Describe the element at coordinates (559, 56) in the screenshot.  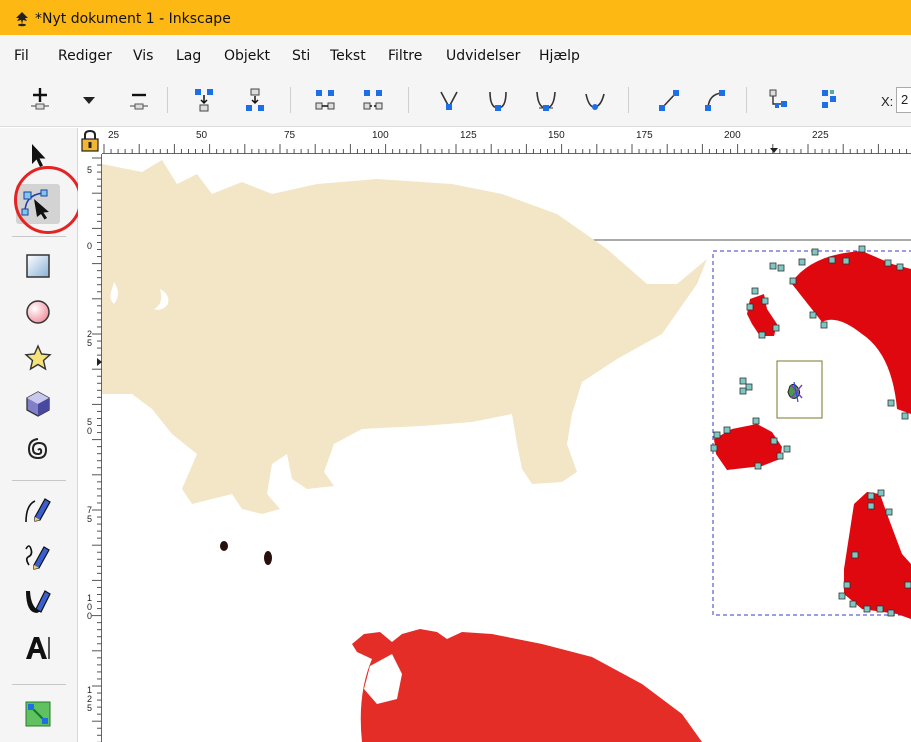
I see `menu-hjaelp: Hjælp` at that location.